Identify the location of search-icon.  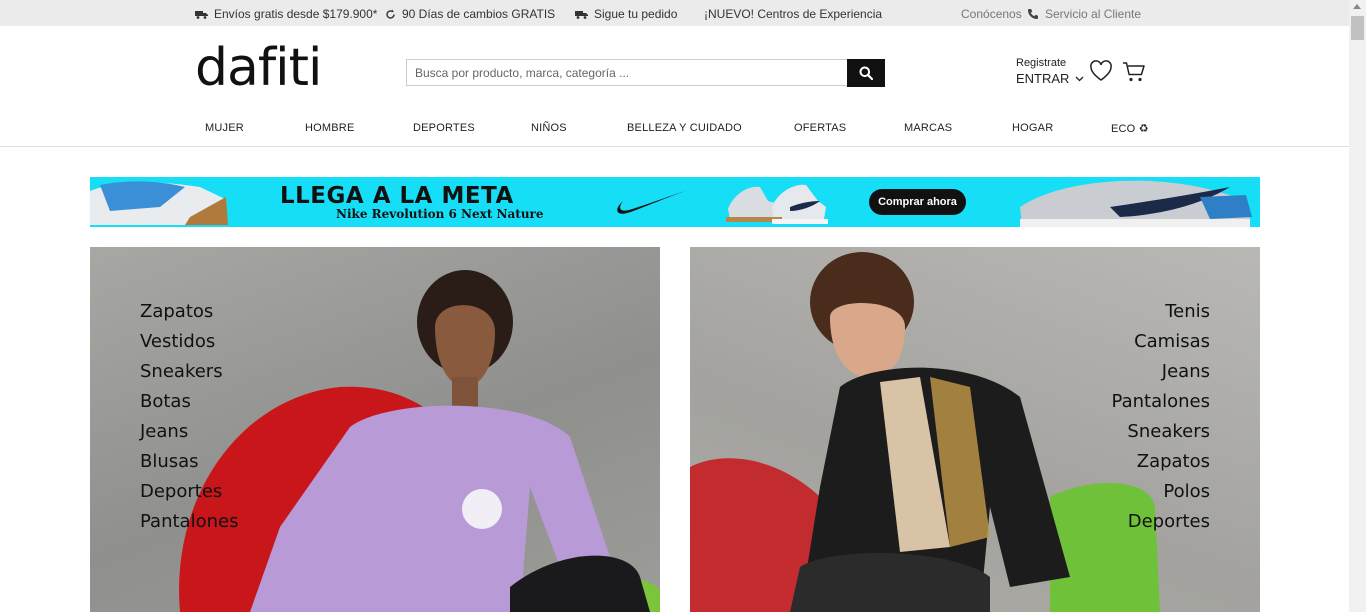
(866, 73).